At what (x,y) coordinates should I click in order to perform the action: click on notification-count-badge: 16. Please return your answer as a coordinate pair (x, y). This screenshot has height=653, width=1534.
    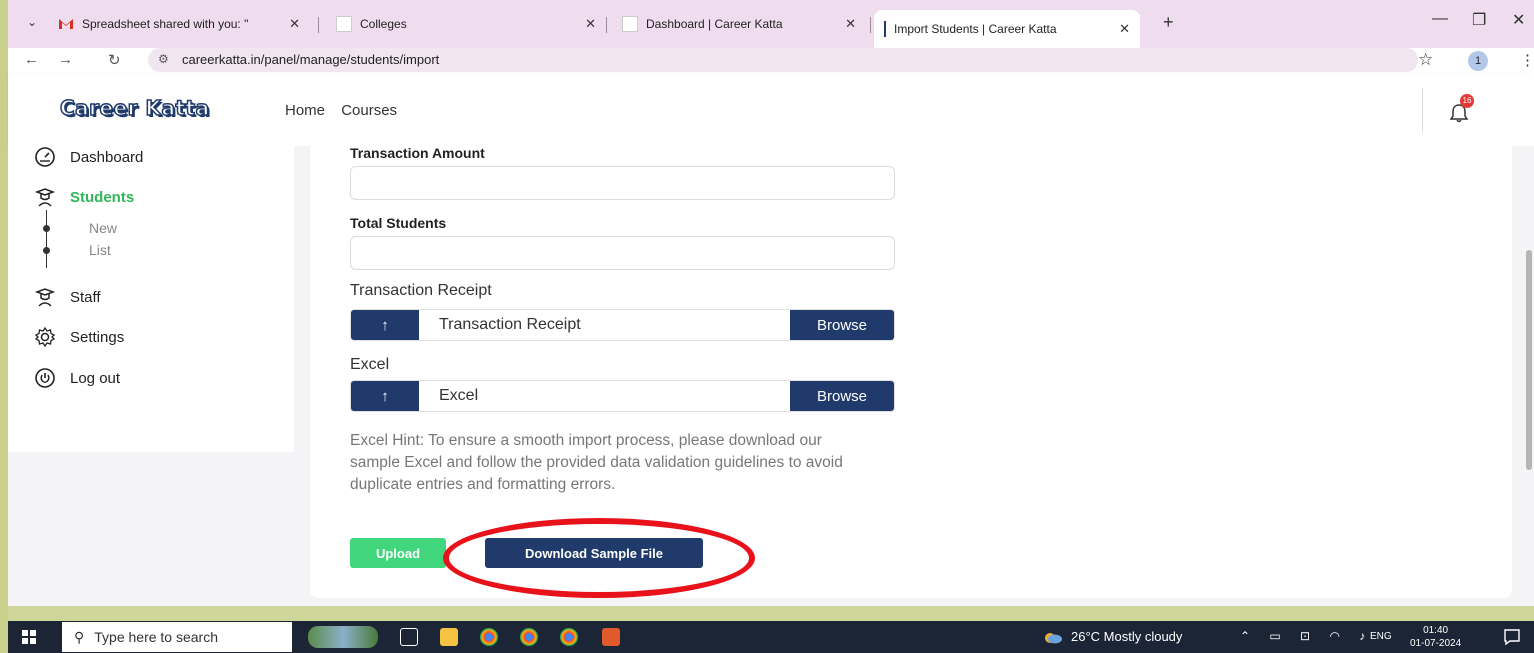
    Looking at the image, I should click on (1467, 101).